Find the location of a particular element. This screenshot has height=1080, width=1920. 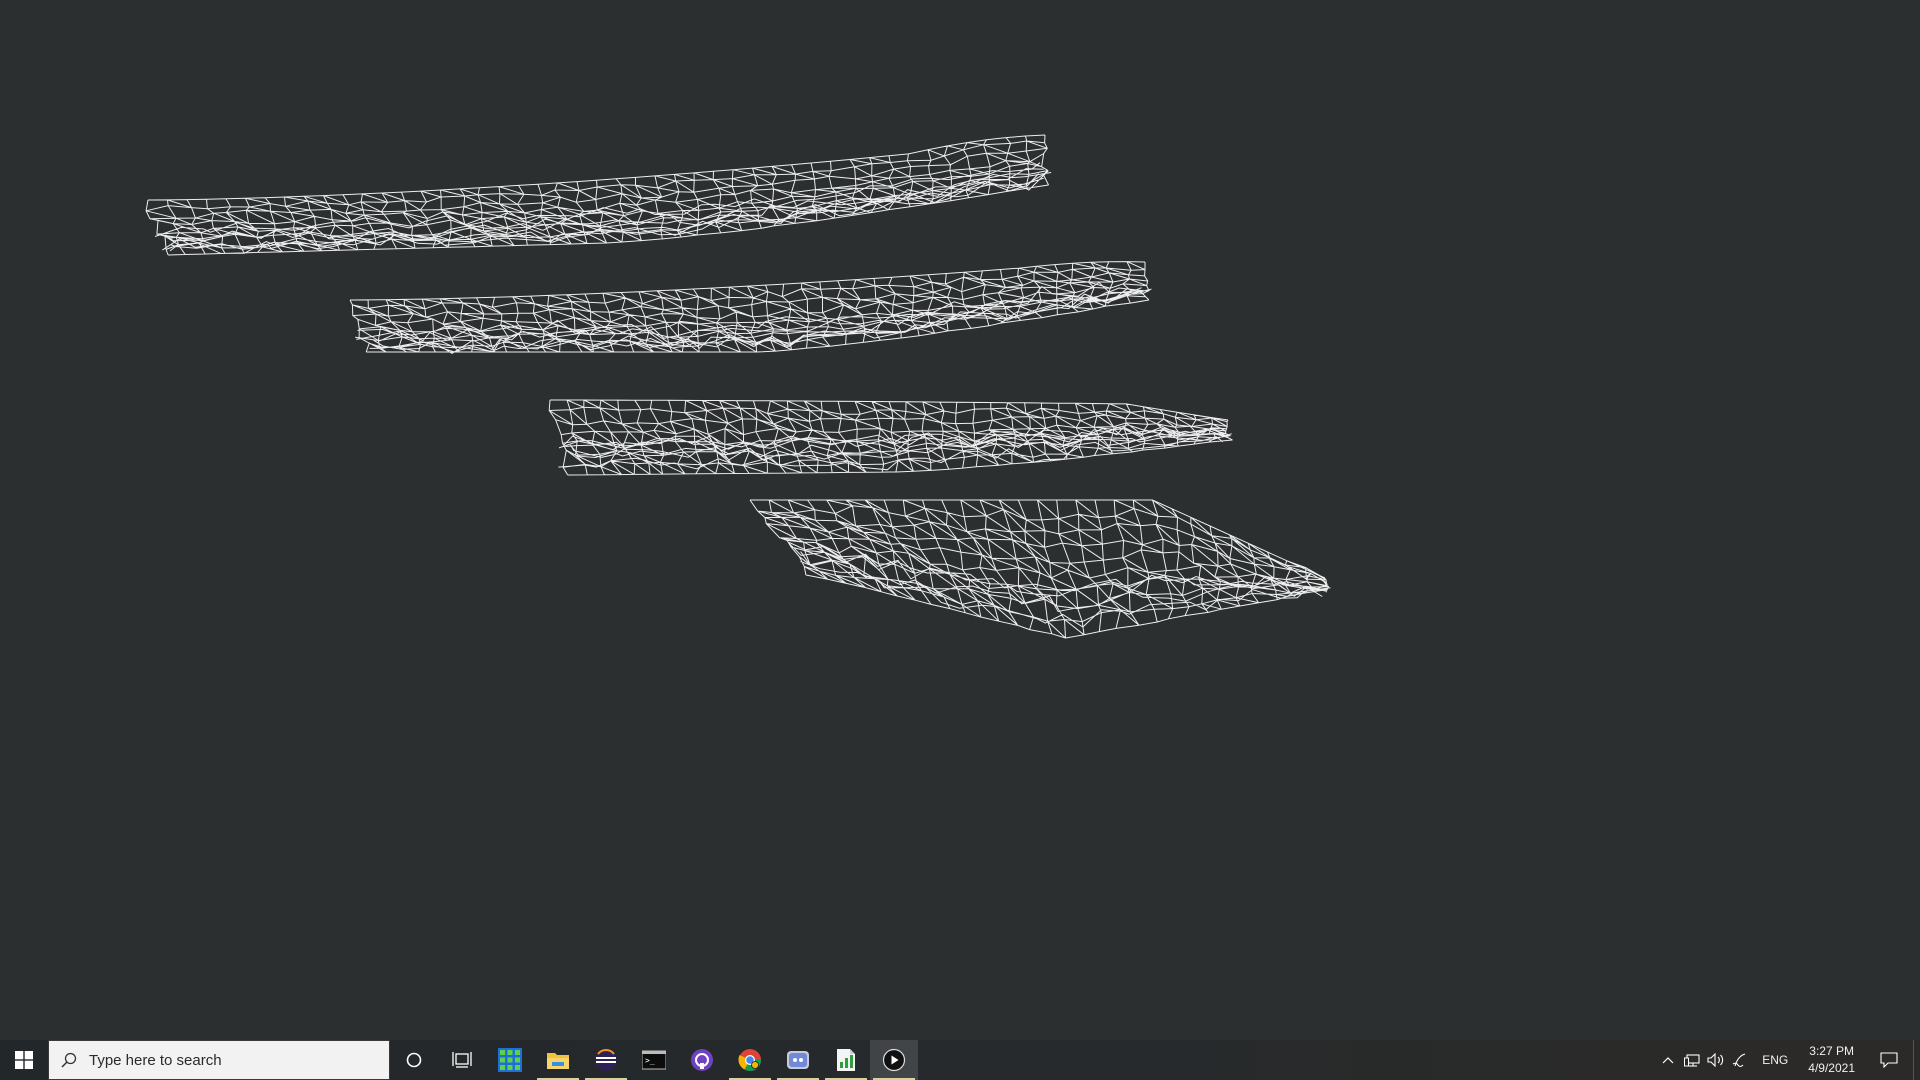

grid-app-icon is located at coordinates (510, 1060).